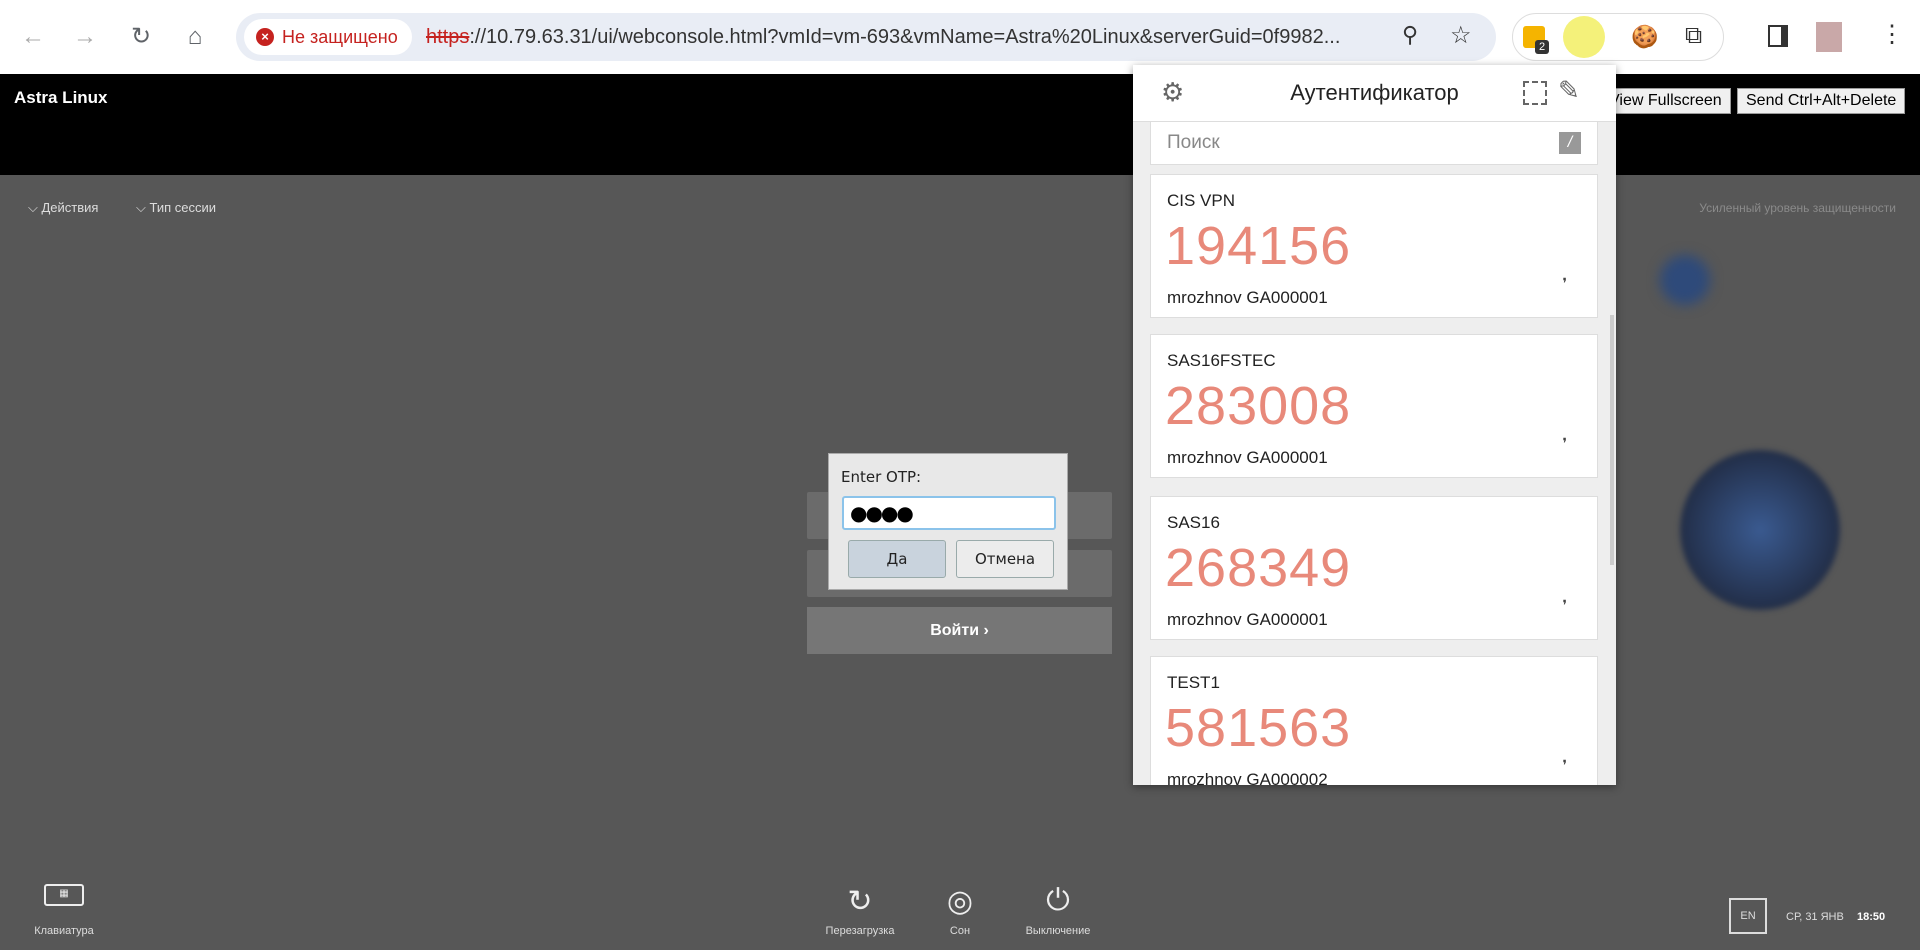 The width and height of the screenshot is (1920, 950). Describe the element at coordinates (1569, 90) in the screenshot. I see `edit-pencil-icon: ✎` at that location.